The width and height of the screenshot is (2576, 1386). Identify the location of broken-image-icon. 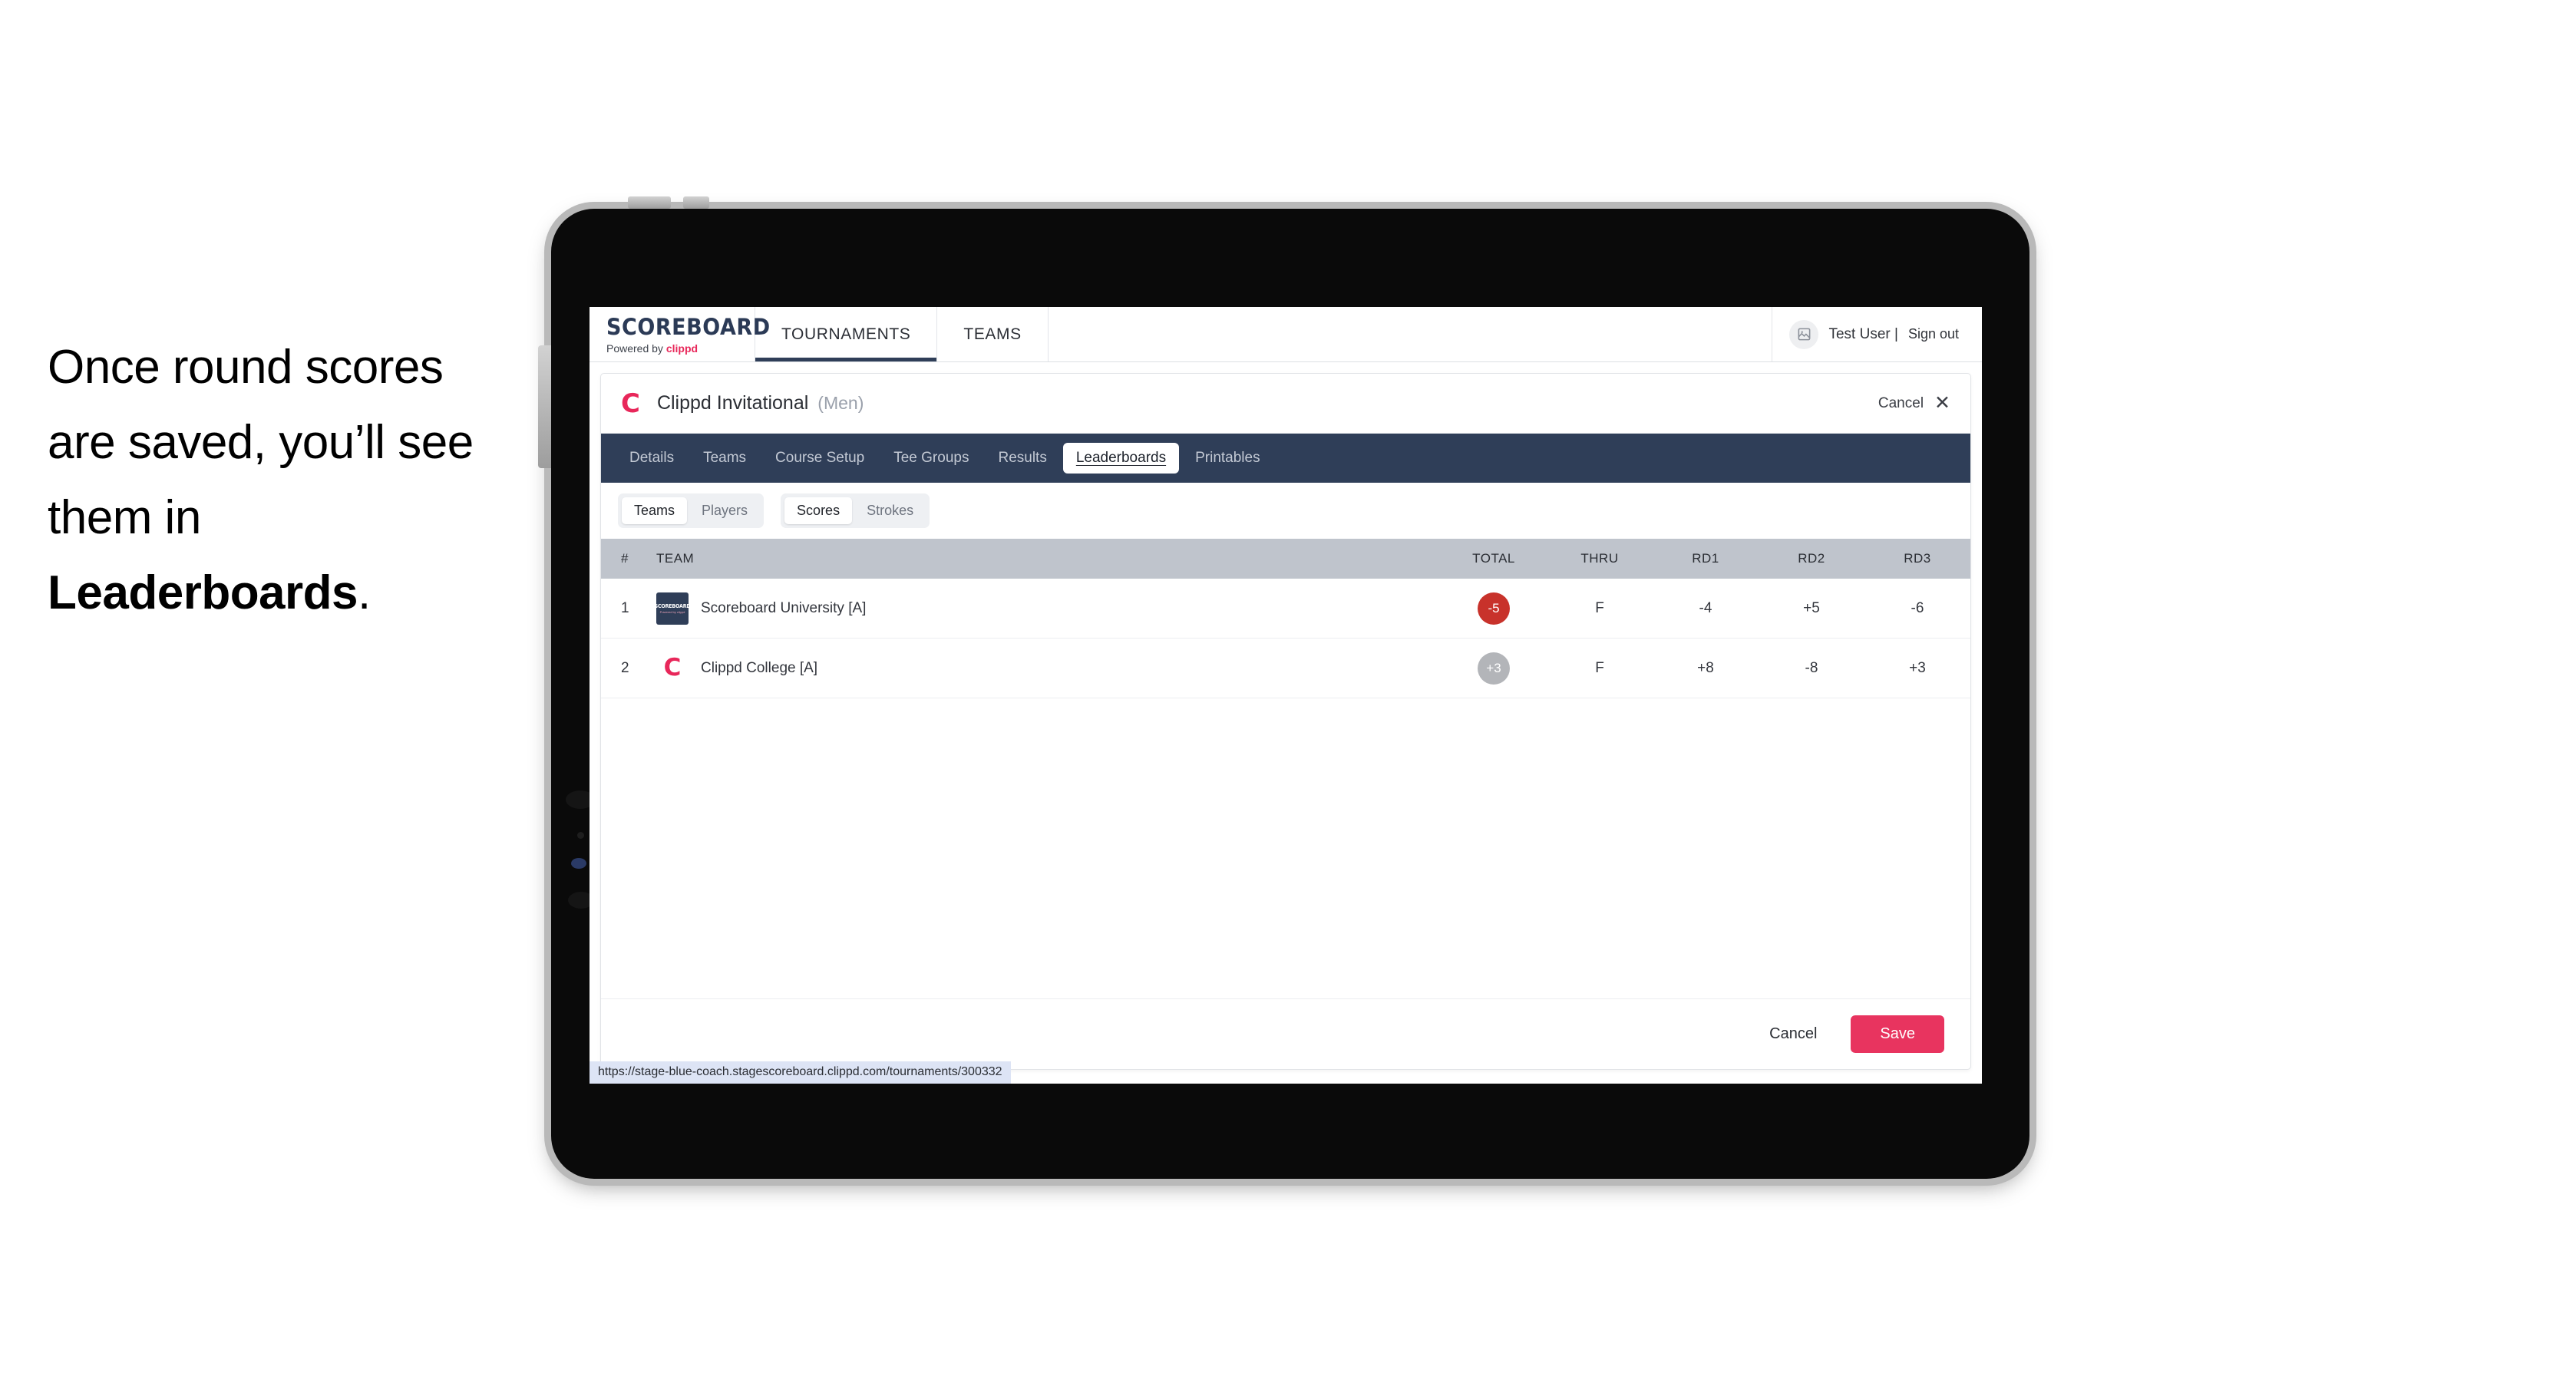
(1804, 334).